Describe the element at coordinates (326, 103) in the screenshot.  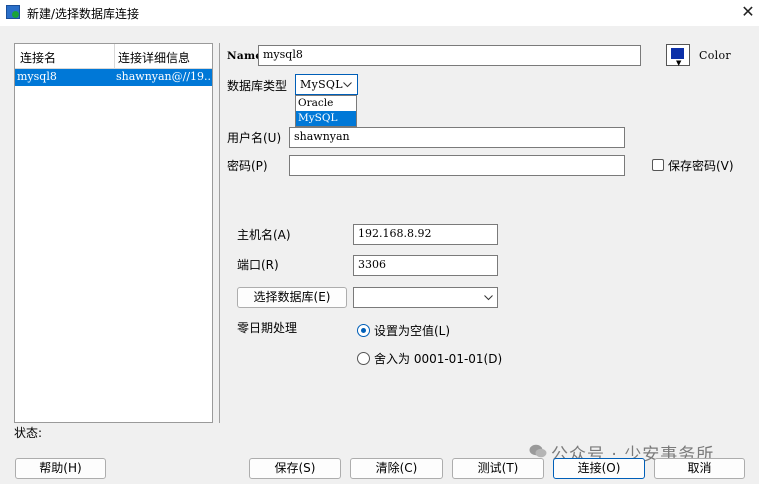
I see `db-type-option-oracle: Oracle` at that location.